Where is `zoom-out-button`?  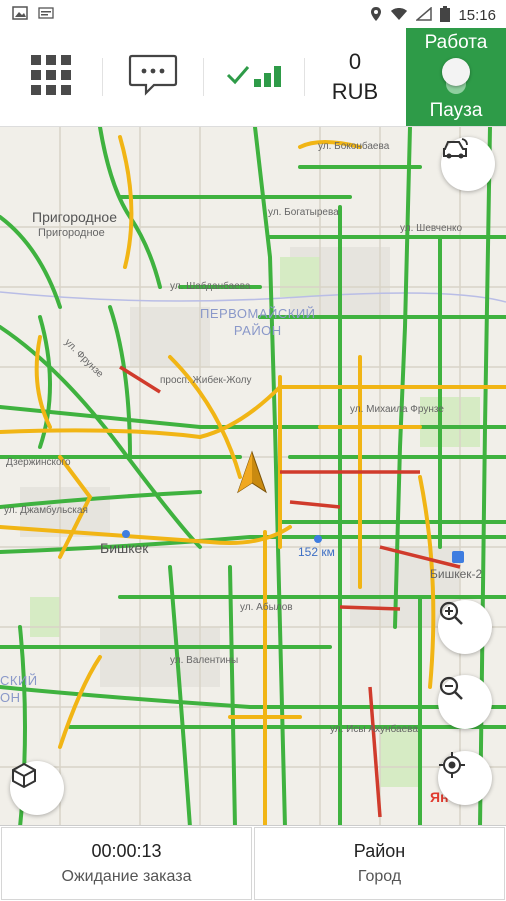 zoom-out-button is located at coordinates (465, 702).